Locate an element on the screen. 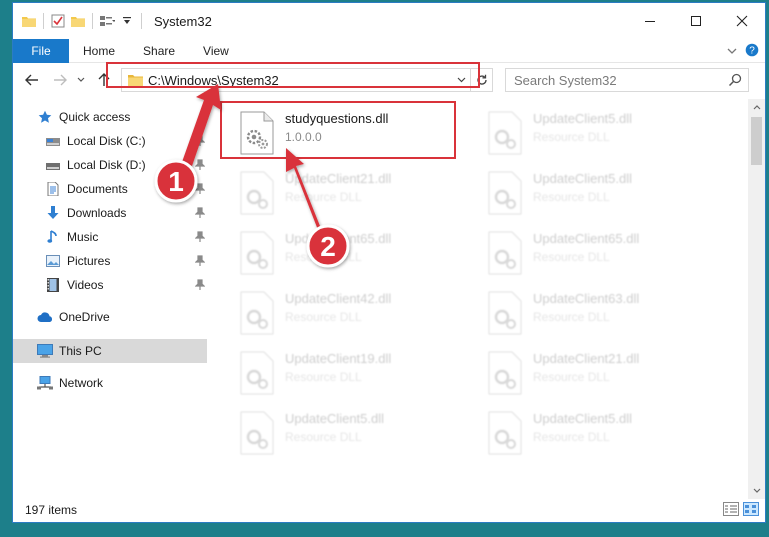  sidebar-item-label: Videos is located at coordinates (85, 285).